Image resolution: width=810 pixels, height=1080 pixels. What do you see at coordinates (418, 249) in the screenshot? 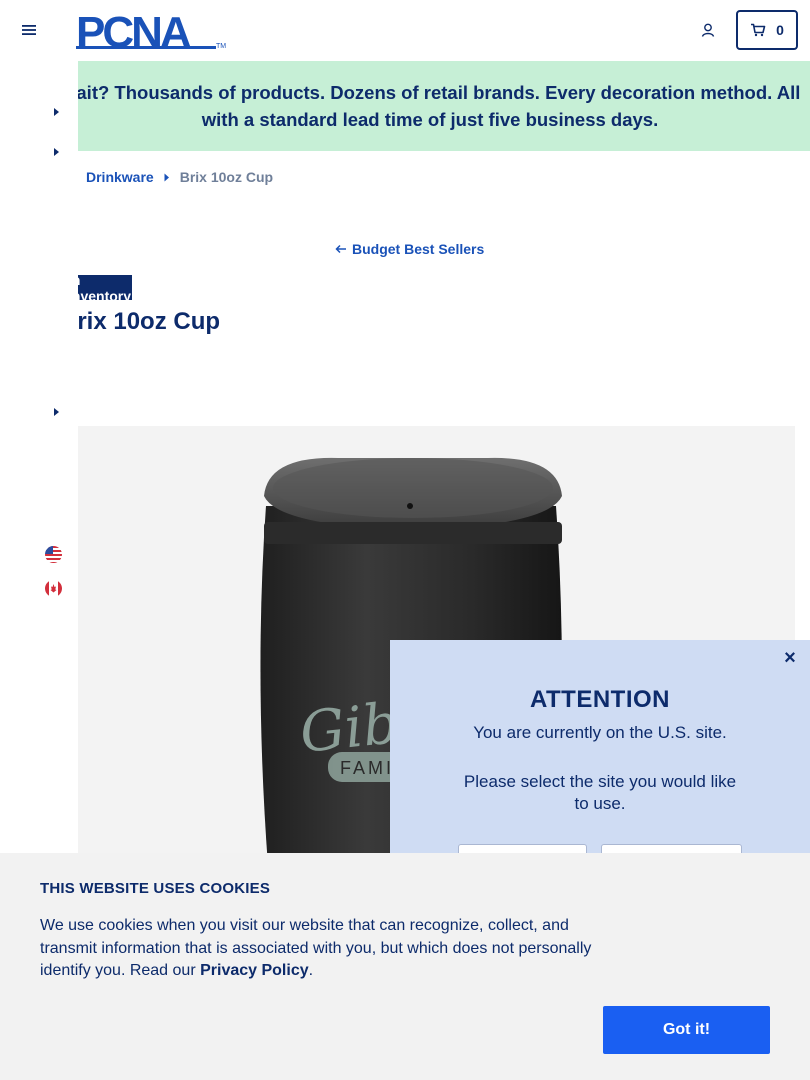
I see `back-link-label: Budget Best Sellers` at bounding box center [418, 249].